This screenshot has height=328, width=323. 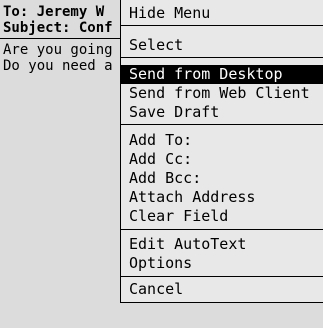 What do you see at coordinates (222, 159) in the screenshot?
I see `menu-item-add-cc: Add Cc:` at bounding box center [222, 159].